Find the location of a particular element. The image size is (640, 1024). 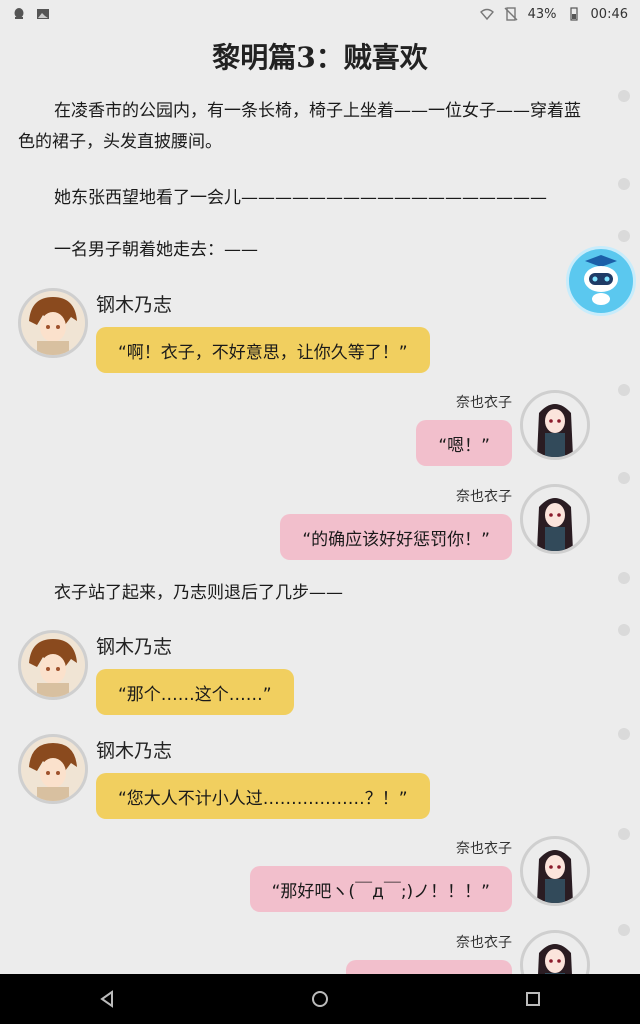

back-icon is located at coordinates (106, 999).